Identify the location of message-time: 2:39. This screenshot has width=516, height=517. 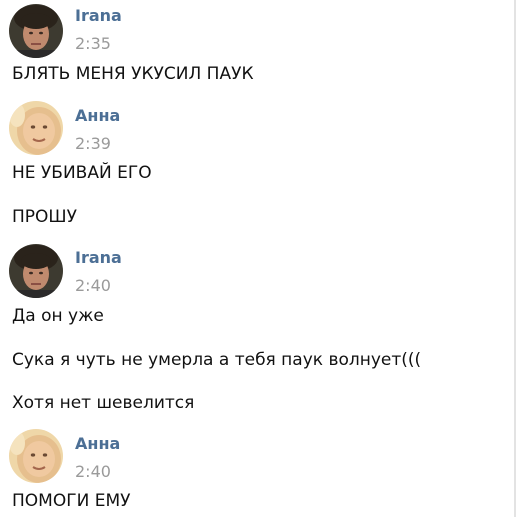
(93, 143).